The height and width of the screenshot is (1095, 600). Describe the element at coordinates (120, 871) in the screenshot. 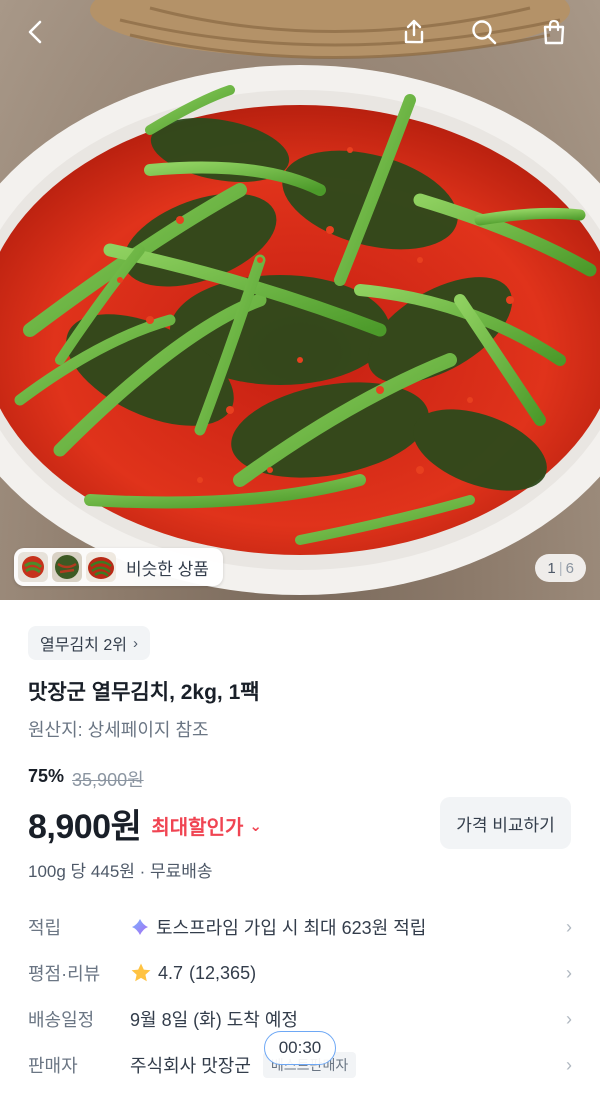

I see `unit-price-shipping: 100g 당 445원 · 무료배송` at that location.